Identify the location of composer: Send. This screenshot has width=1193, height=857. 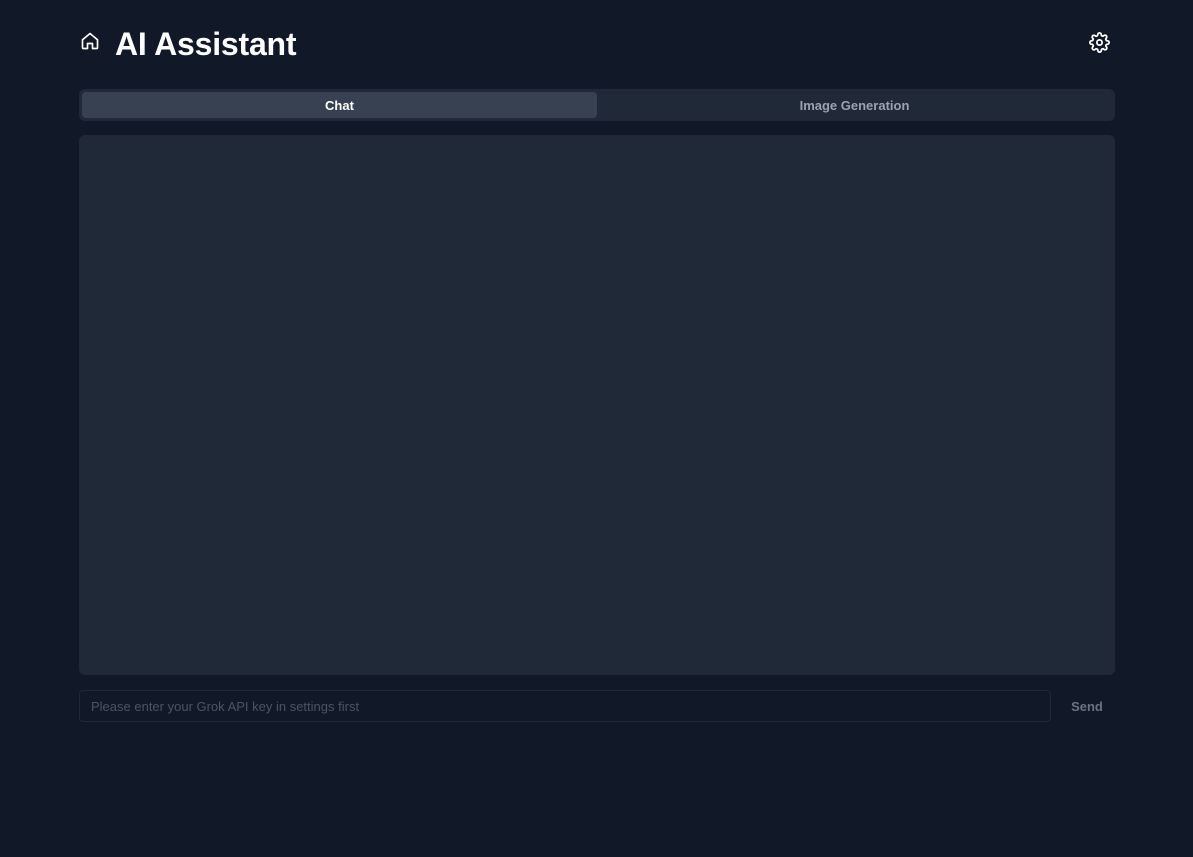
(597, 706).